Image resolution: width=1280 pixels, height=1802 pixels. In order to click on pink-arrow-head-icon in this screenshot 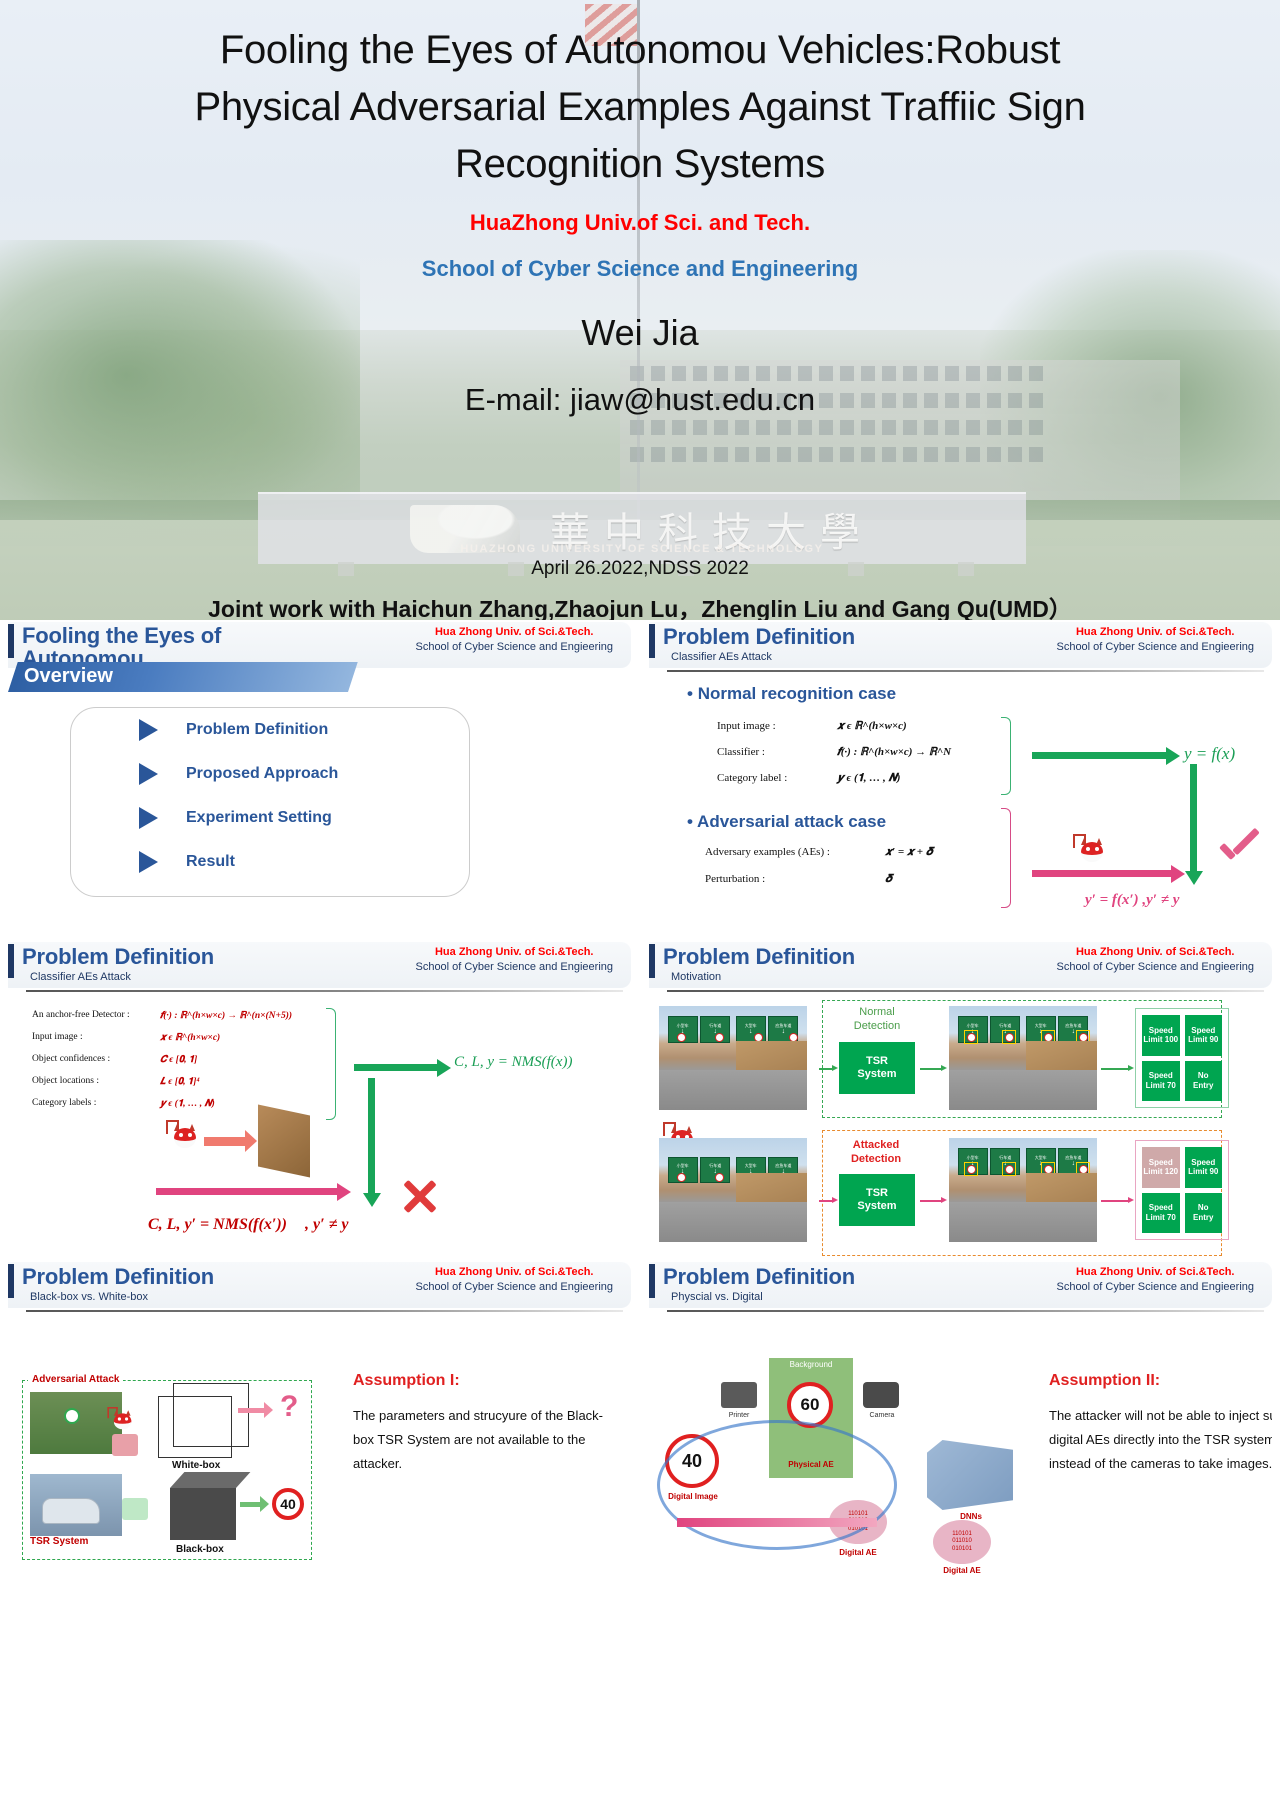, I will do `click(268, 1410)`.